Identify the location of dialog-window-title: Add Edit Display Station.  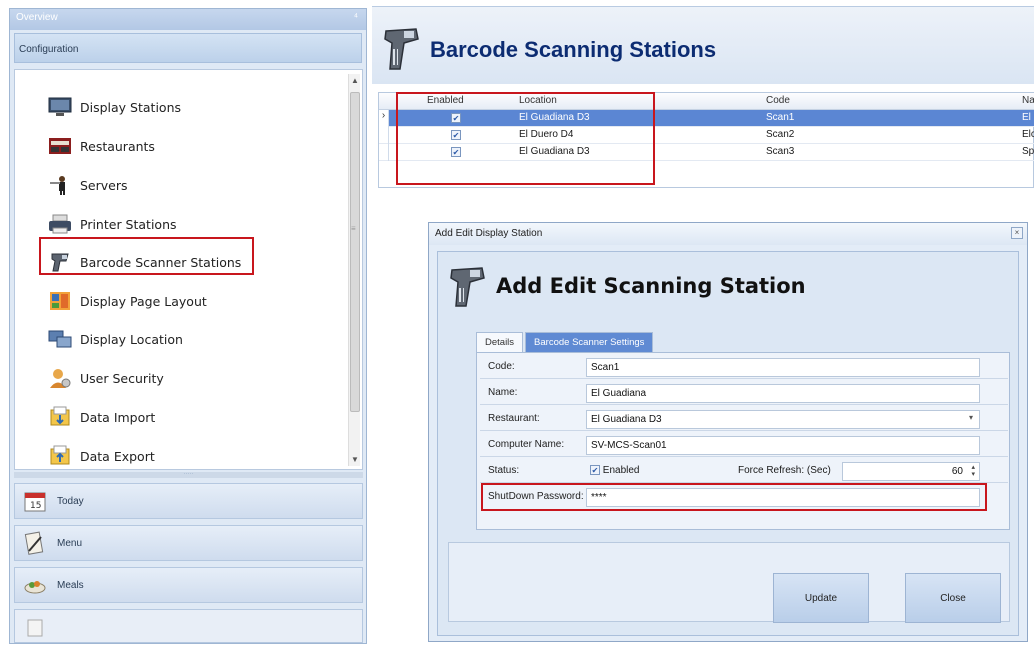
(489, 233).